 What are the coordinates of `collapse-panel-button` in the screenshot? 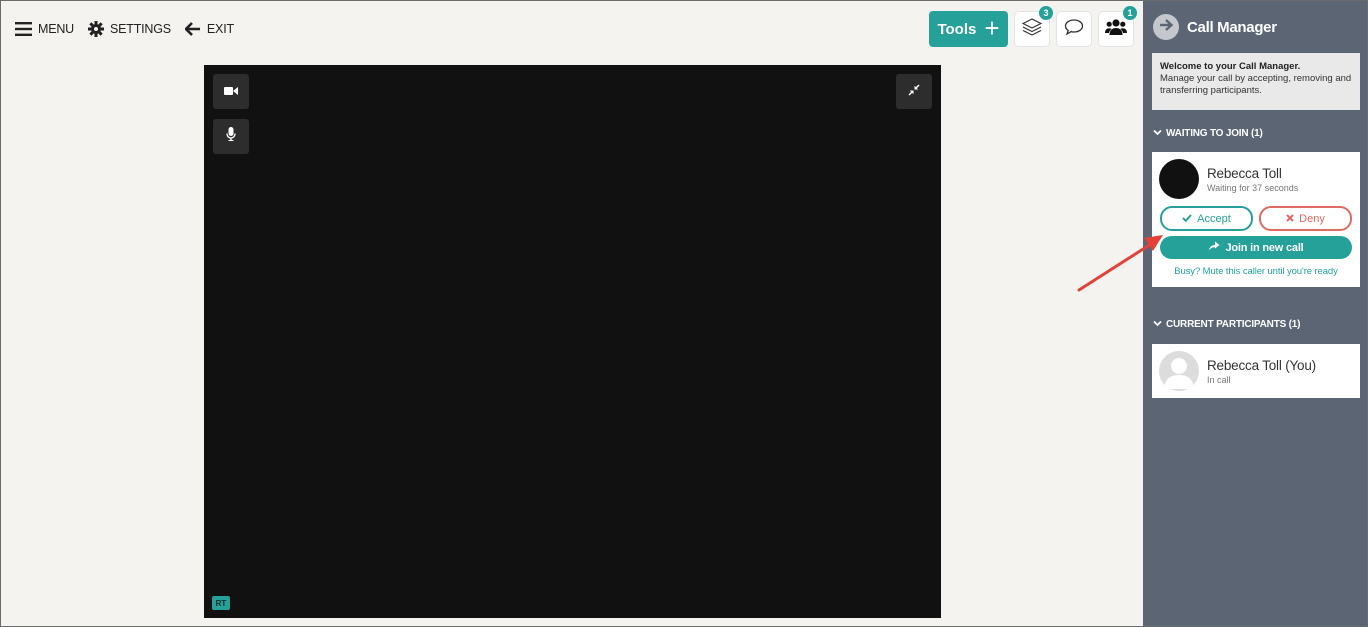 It's located at (1166, 27).